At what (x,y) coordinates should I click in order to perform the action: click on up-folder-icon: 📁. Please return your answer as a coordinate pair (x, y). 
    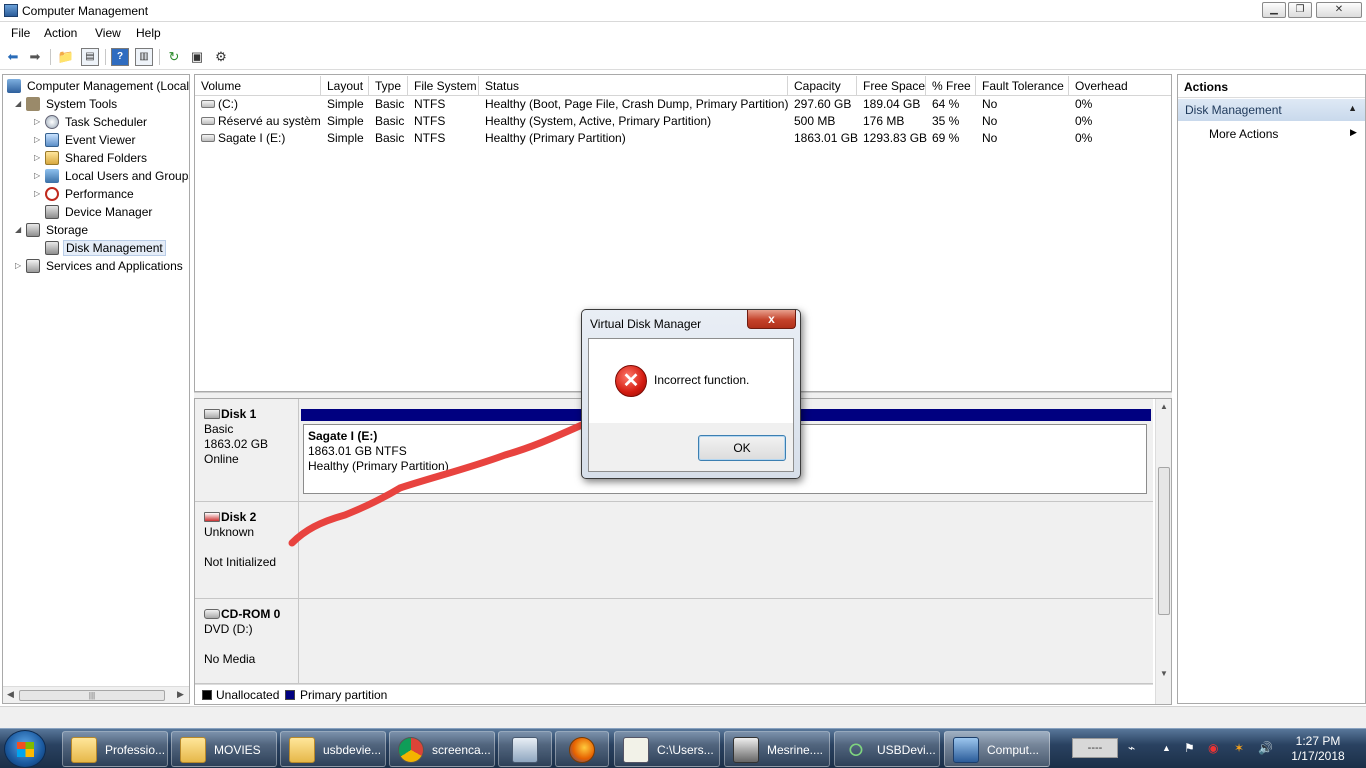
    Looking at the image, I should click on (66, 57).